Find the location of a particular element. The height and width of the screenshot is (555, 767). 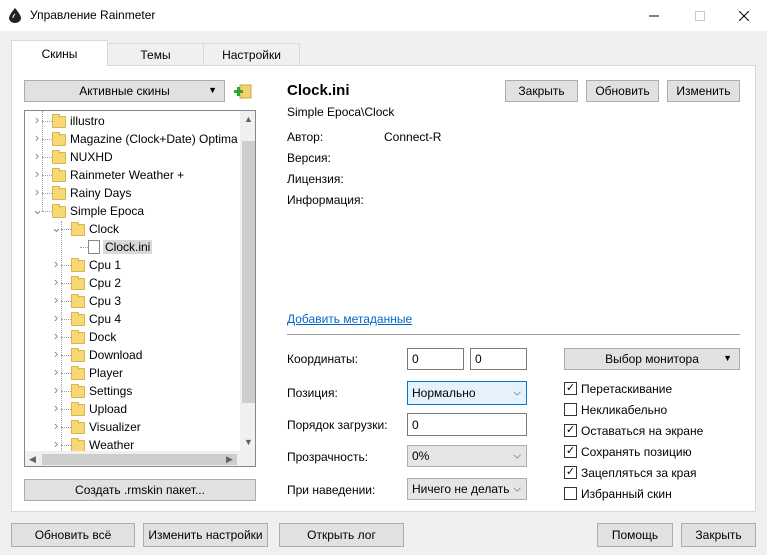

coordinates-label: Координаты: is located at coordinates (322, 359).